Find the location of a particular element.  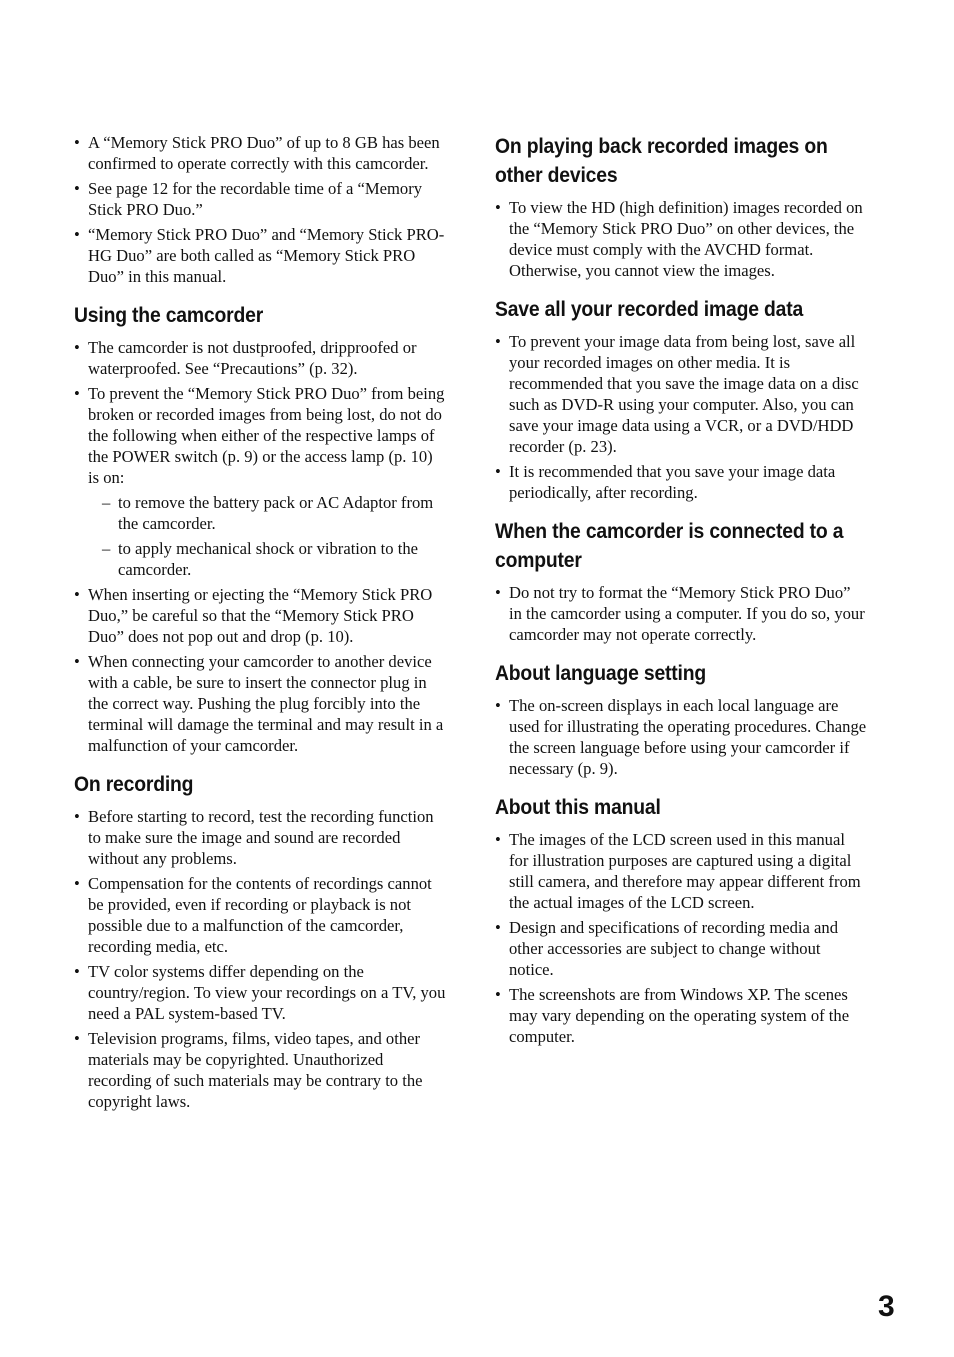

section-heading: Save all your recorded image data is located at coordinates (649, 309).